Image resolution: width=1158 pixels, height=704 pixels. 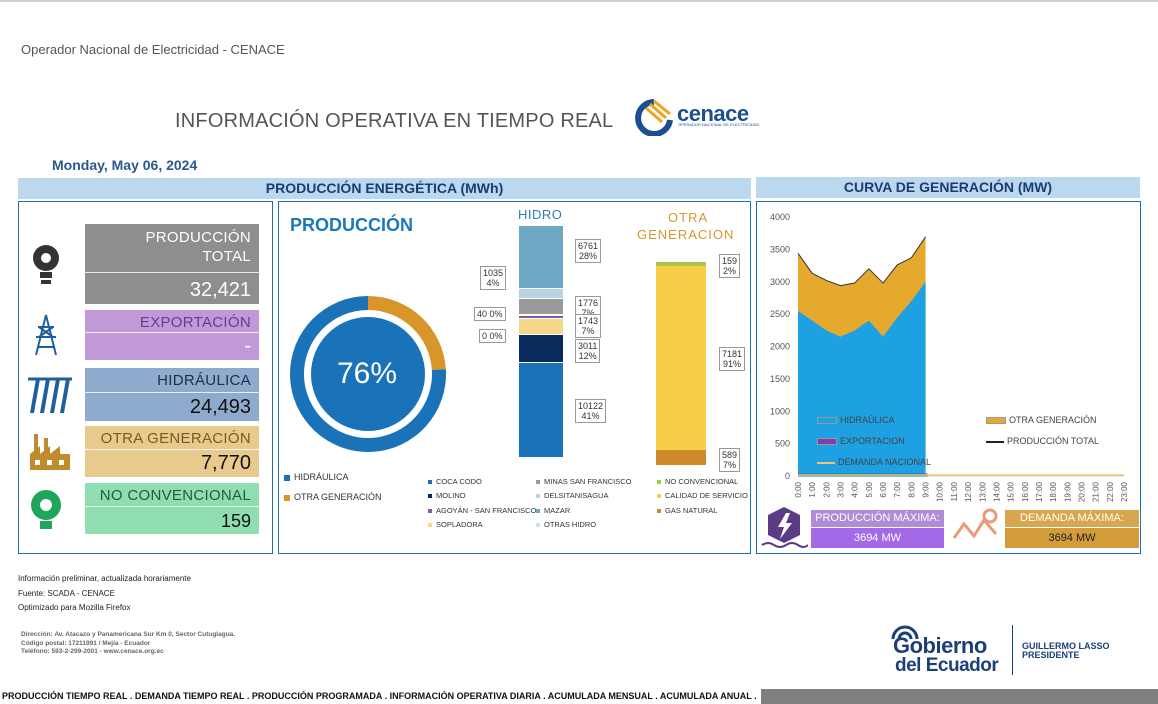 I want to click on plant-legend-item: MINAS SAN FRANCISCO, so click(x=584, y=481).